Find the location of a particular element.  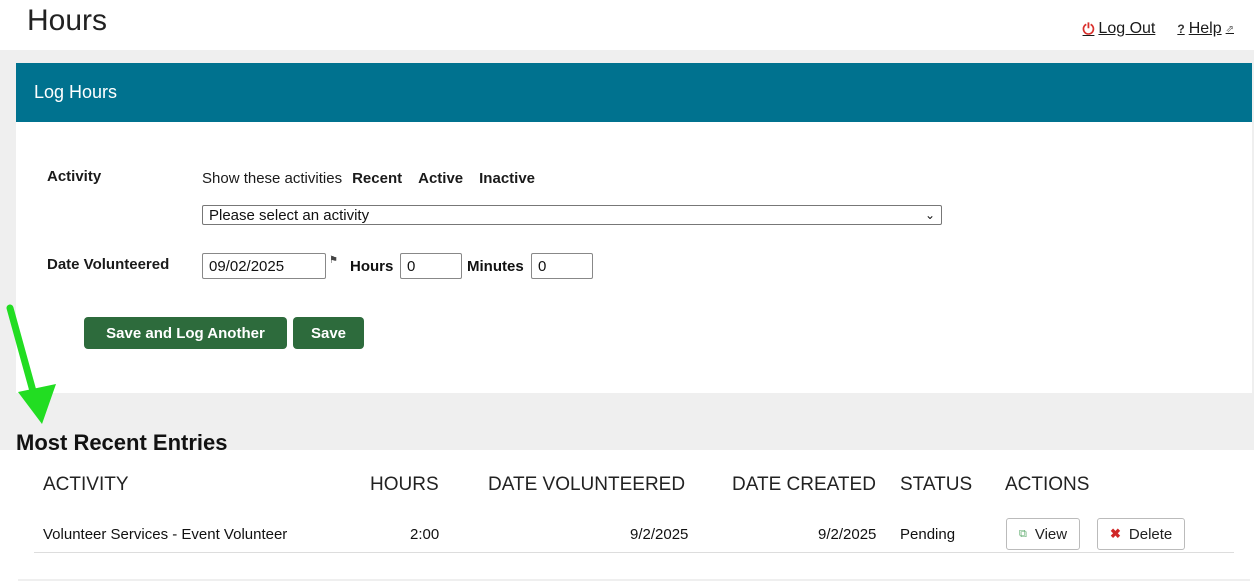

date-volunteered-label: Date Volunteered is located at coordinates (108, 264).